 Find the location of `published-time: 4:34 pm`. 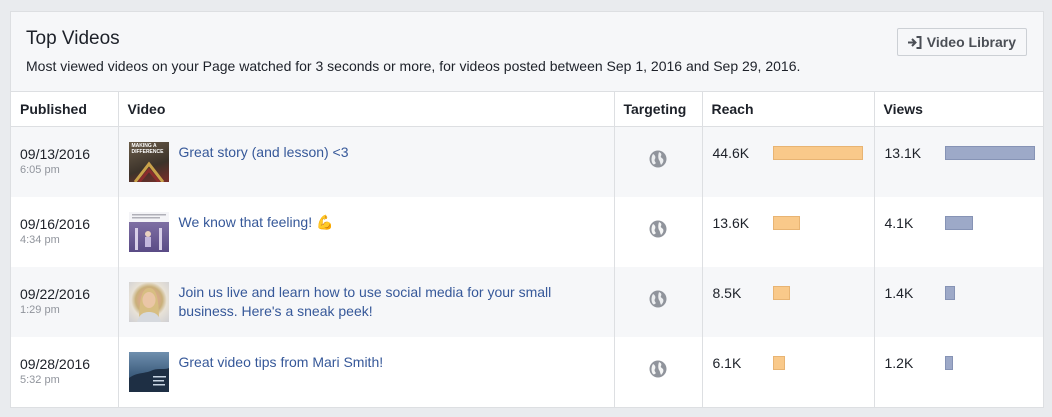

published-time: 4:34 pm is located at coordinates (40, 239).